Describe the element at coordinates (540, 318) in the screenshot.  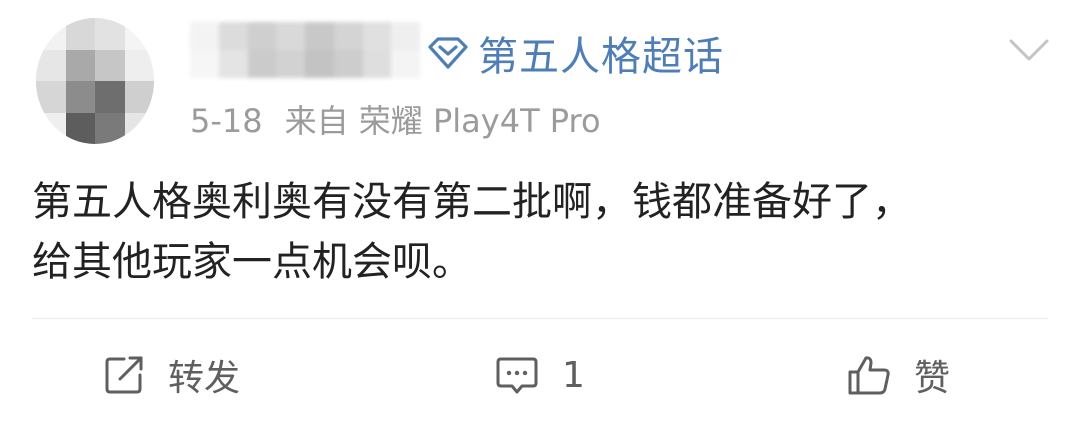
I see `divider` at that location.